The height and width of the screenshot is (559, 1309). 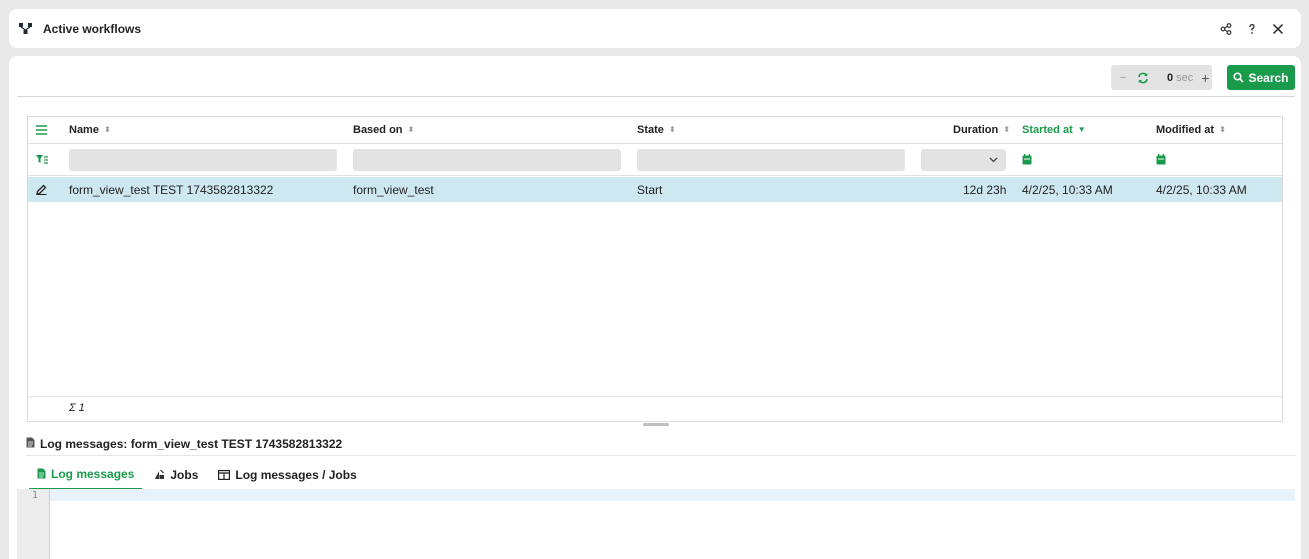 What do you see at coordinates (1191, 130) in the screenshot?
I see `column-header-modified-at: Modified at ⬍` at bounding box center [1191, 130].